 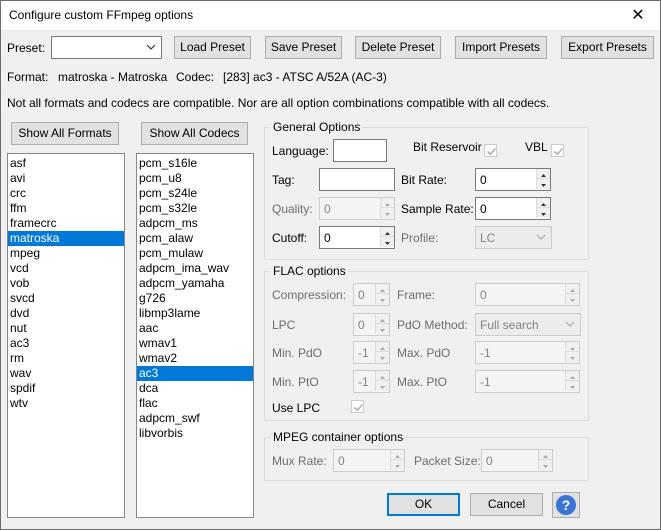 What do you see at coordinates (357, 179) in the screenshot?
I see `tag-input` at bounding box center [357, 179].